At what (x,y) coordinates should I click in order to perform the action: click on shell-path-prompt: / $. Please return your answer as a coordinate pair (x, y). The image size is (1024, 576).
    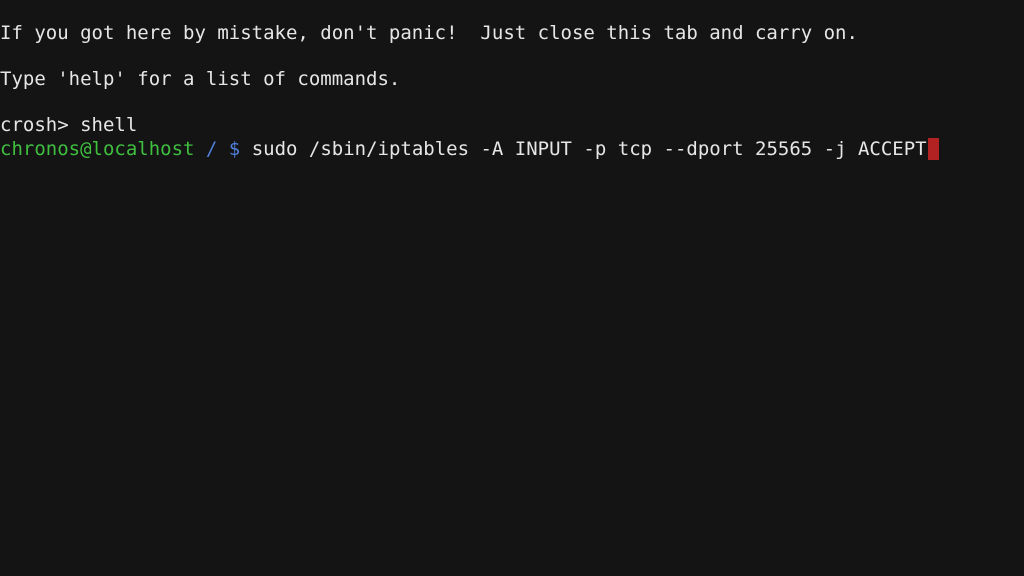
    Looking at the image, I should click on (223, 149).